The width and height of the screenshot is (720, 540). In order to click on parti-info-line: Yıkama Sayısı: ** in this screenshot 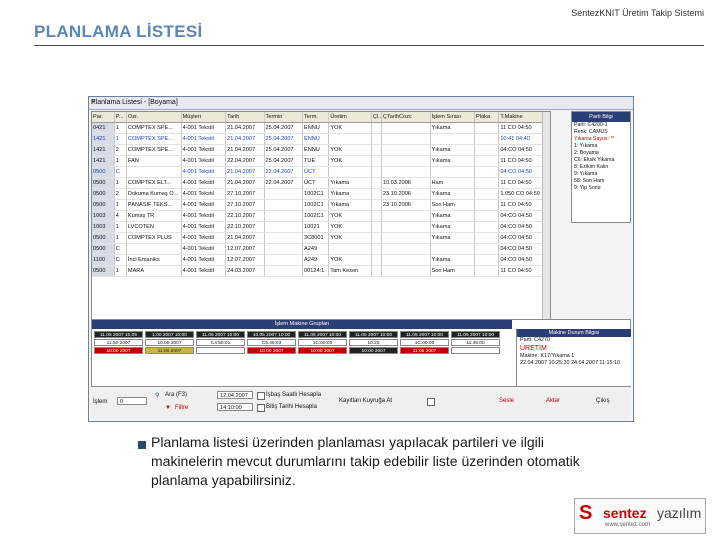, I will do `click(594, 139)`.